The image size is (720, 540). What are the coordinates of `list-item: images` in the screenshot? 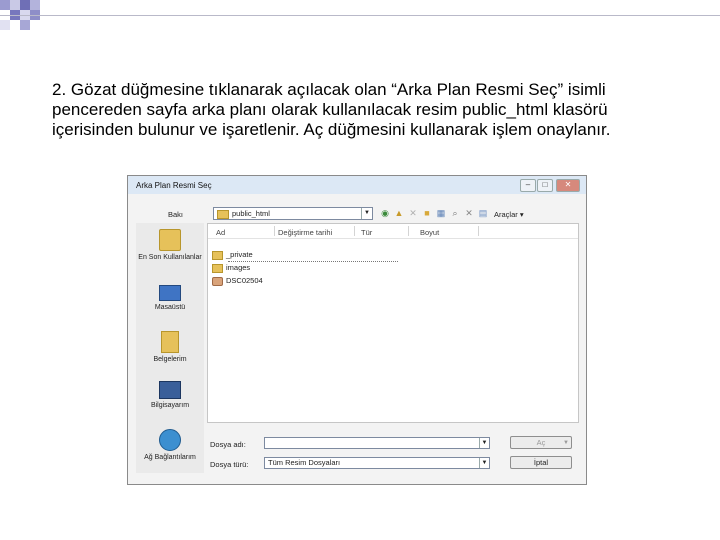 It's located at (231, 268).